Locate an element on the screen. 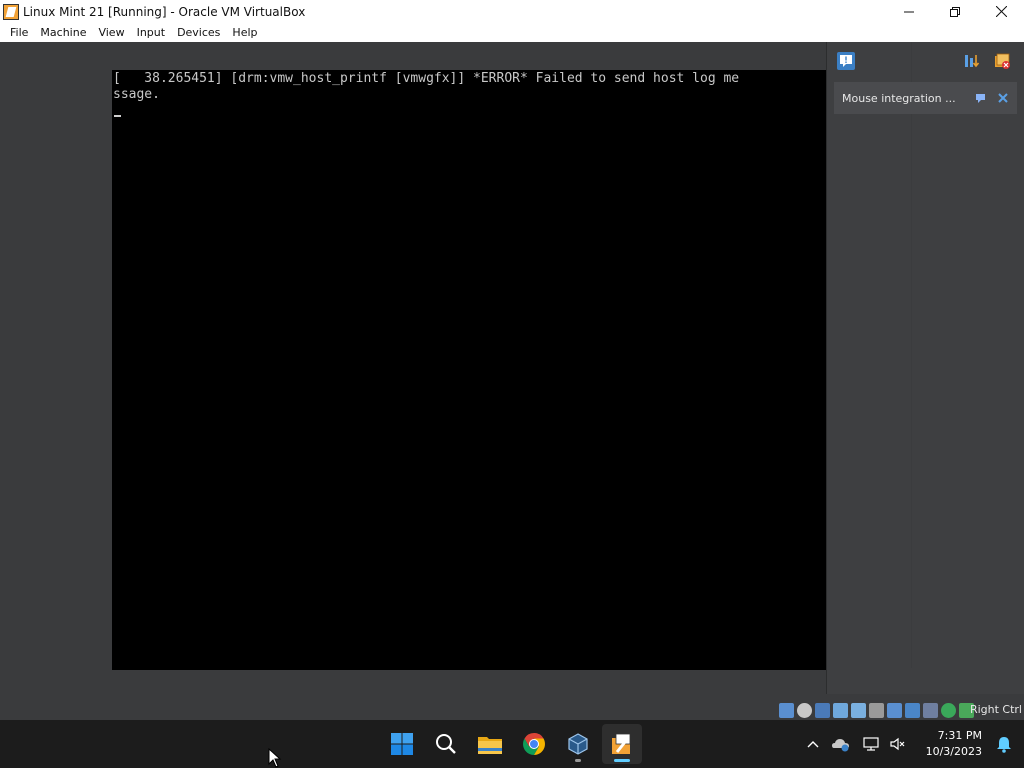 This screenshot has height=768, width=1024. host-key-label: Right Ctrl is located at coordinates (996, 709).